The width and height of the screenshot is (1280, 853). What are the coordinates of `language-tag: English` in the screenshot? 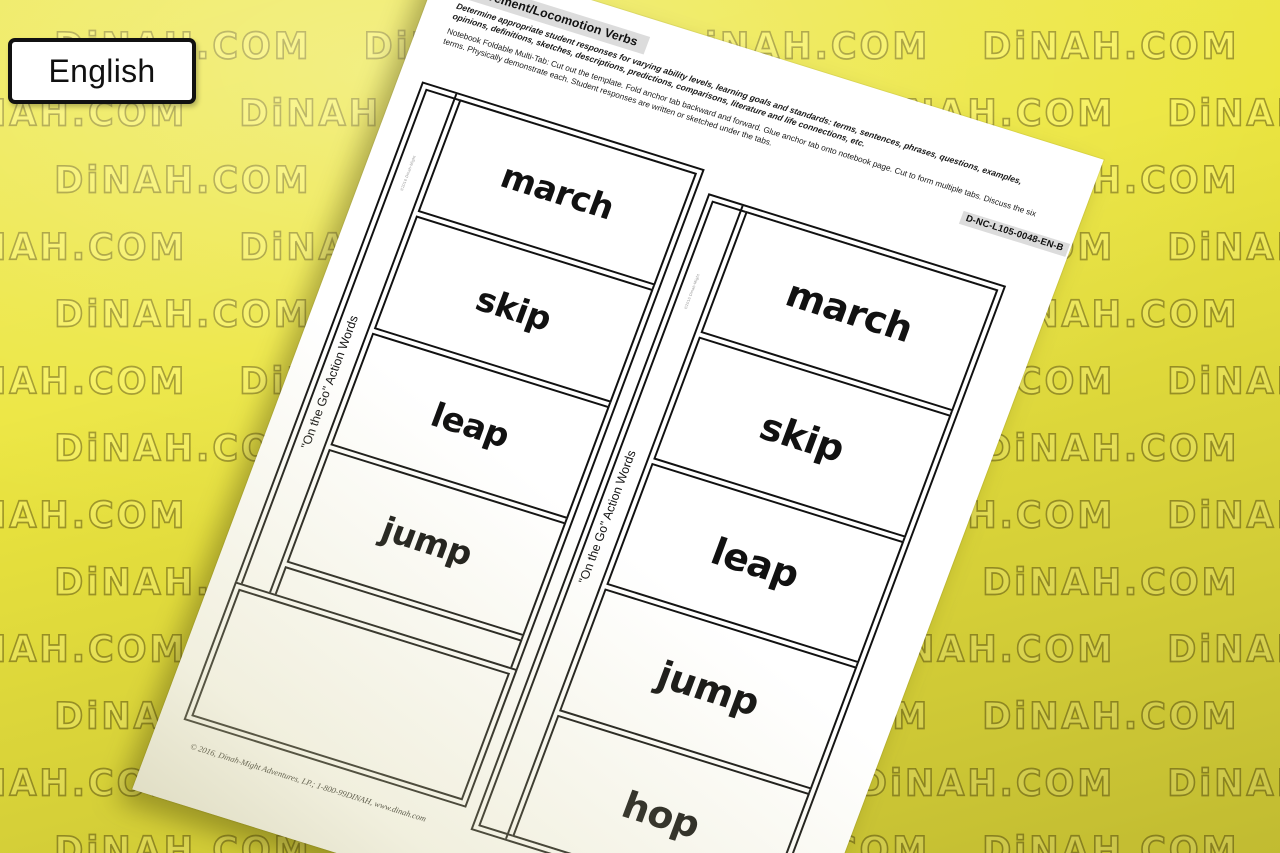 It's located at (102, 71).